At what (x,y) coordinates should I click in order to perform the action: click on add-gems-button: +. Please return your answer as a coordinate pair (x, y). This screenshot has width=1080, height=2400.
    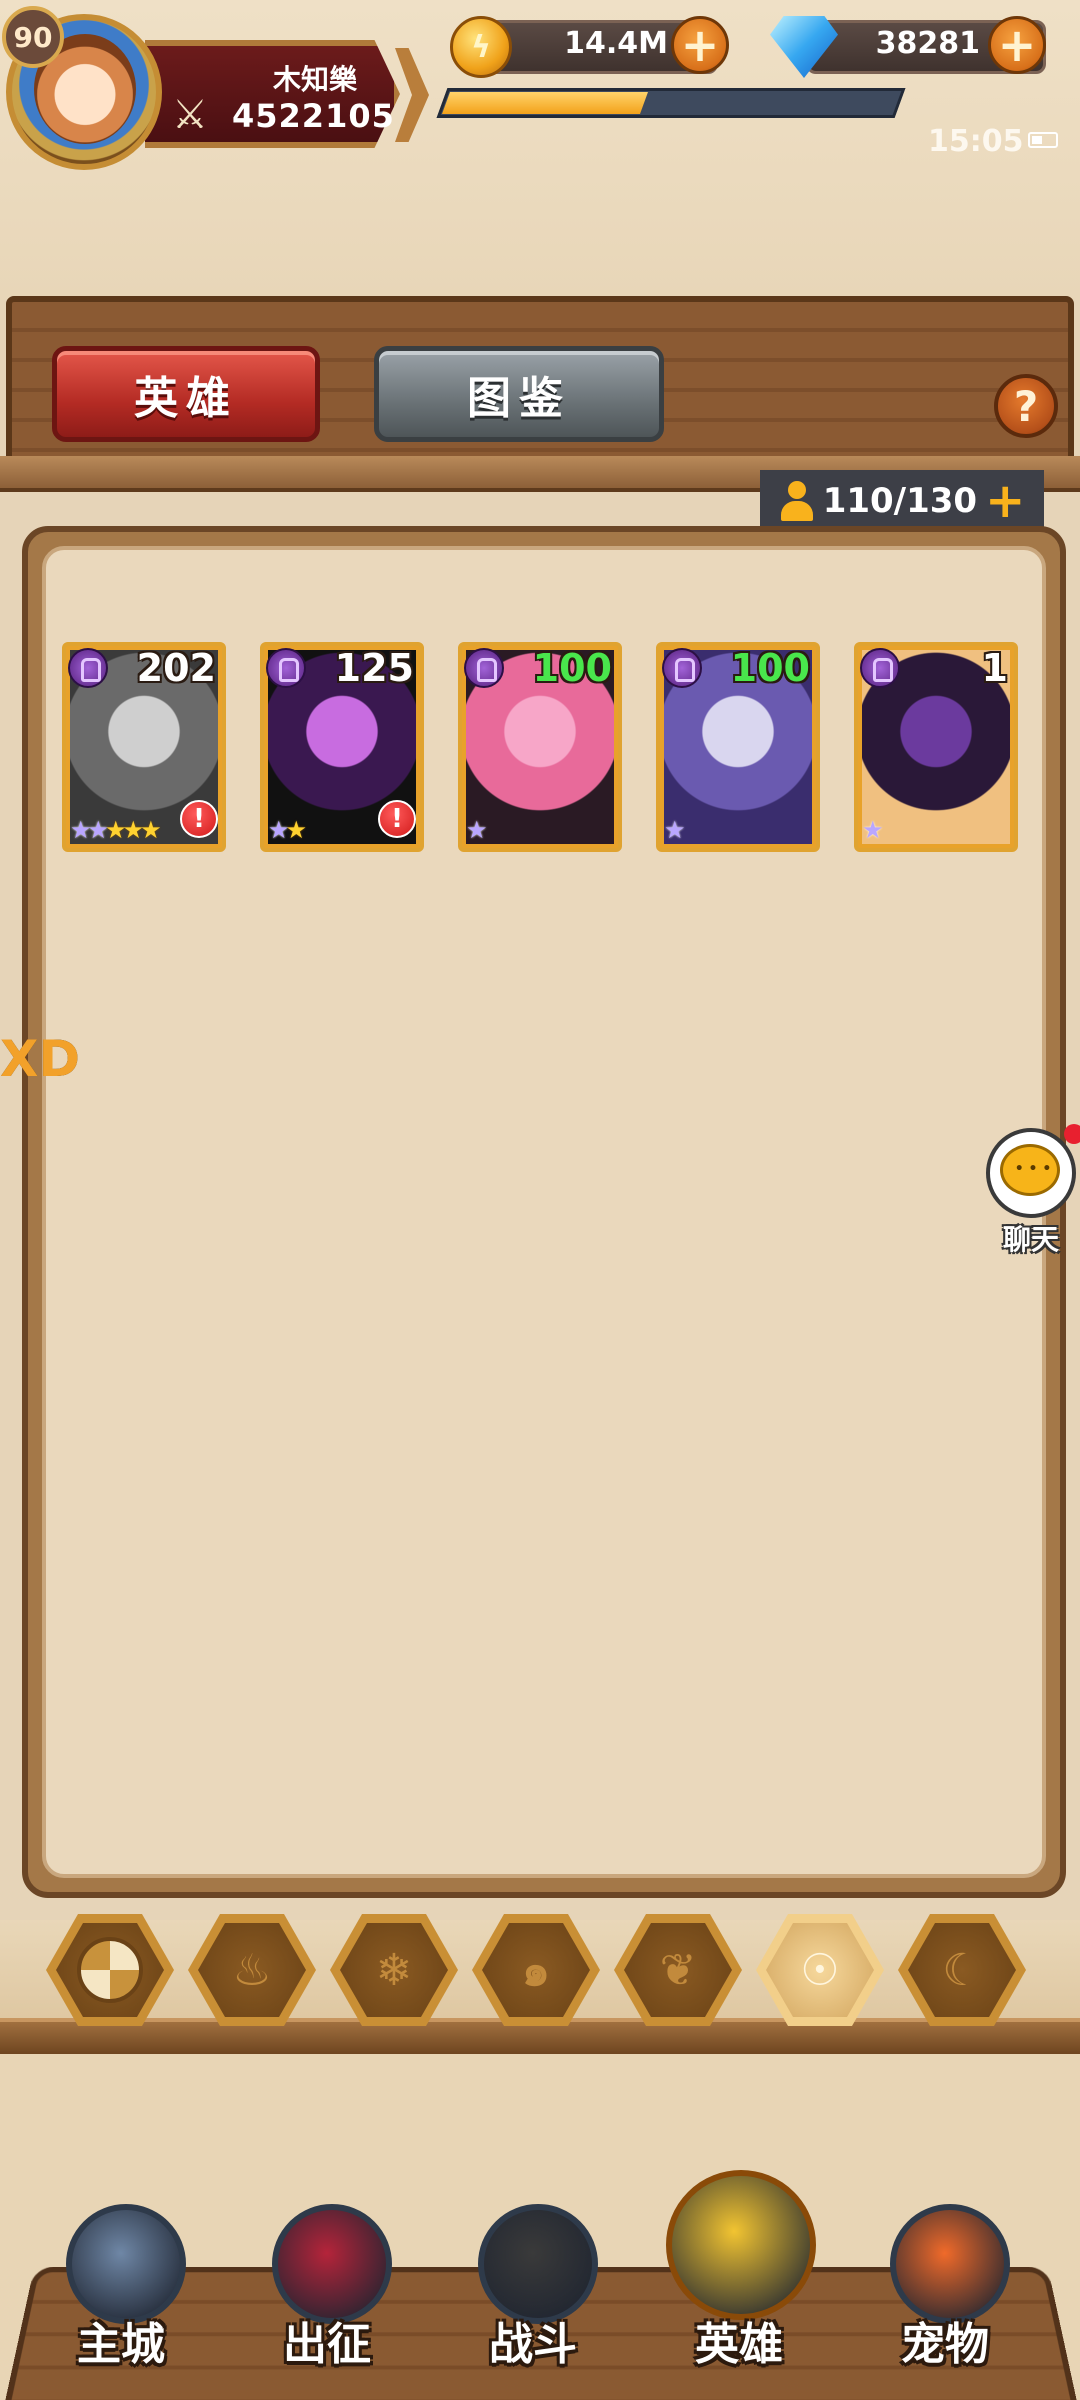
    Looking at the image, I should click on (1017, 45).